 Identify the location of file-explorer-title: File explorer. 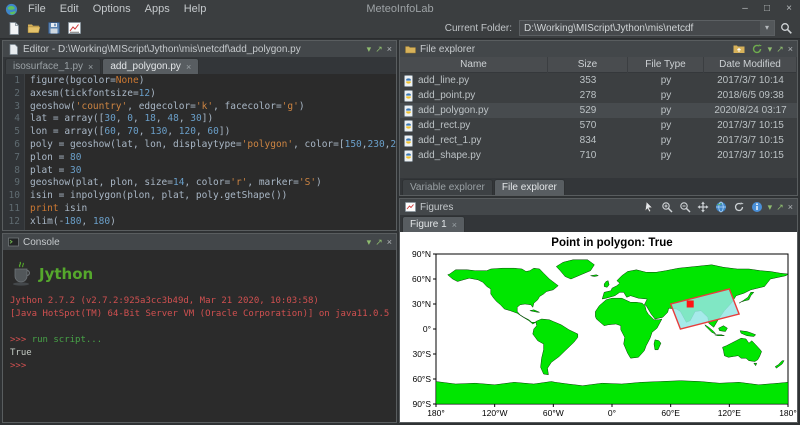
(448, 49).